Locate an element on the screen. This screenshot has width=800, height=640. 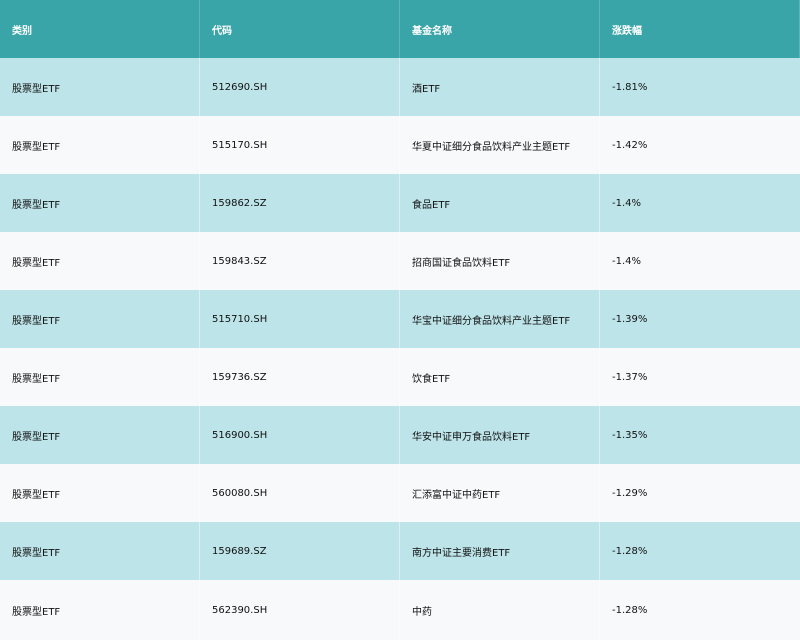
table-row: 股票型ETF 516900.SH 华安中证申万食品饮料ETF -1.35% is located at coordinates (400, 435).